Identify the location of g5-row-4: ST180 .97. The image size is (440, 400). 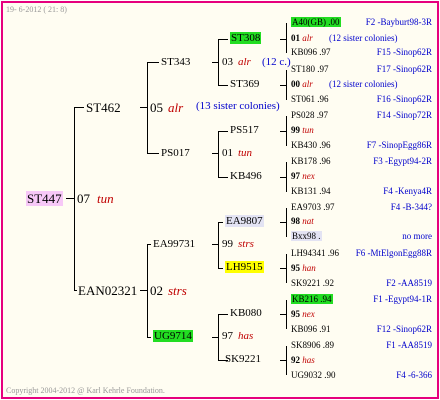
(310, 69).